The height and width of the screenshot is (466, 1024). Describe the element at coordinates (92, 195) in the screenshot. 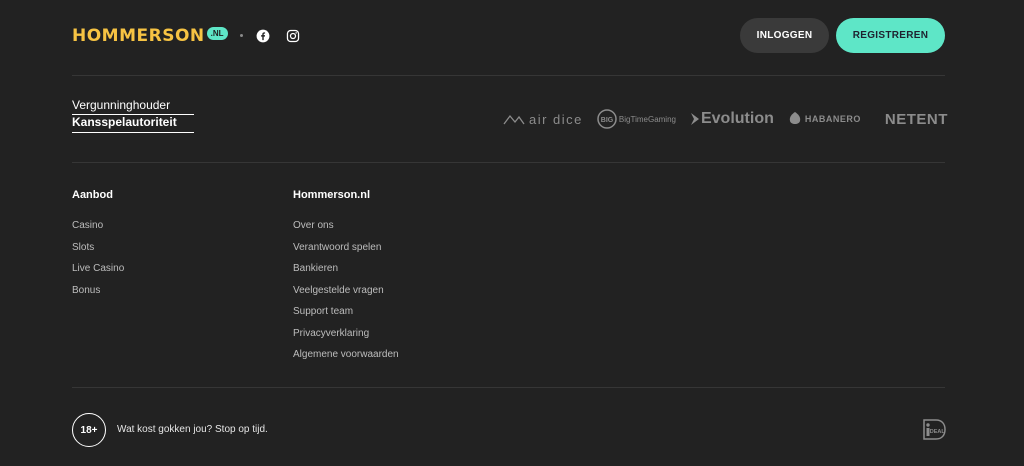

I see `column-title: Aanbod` at that location.